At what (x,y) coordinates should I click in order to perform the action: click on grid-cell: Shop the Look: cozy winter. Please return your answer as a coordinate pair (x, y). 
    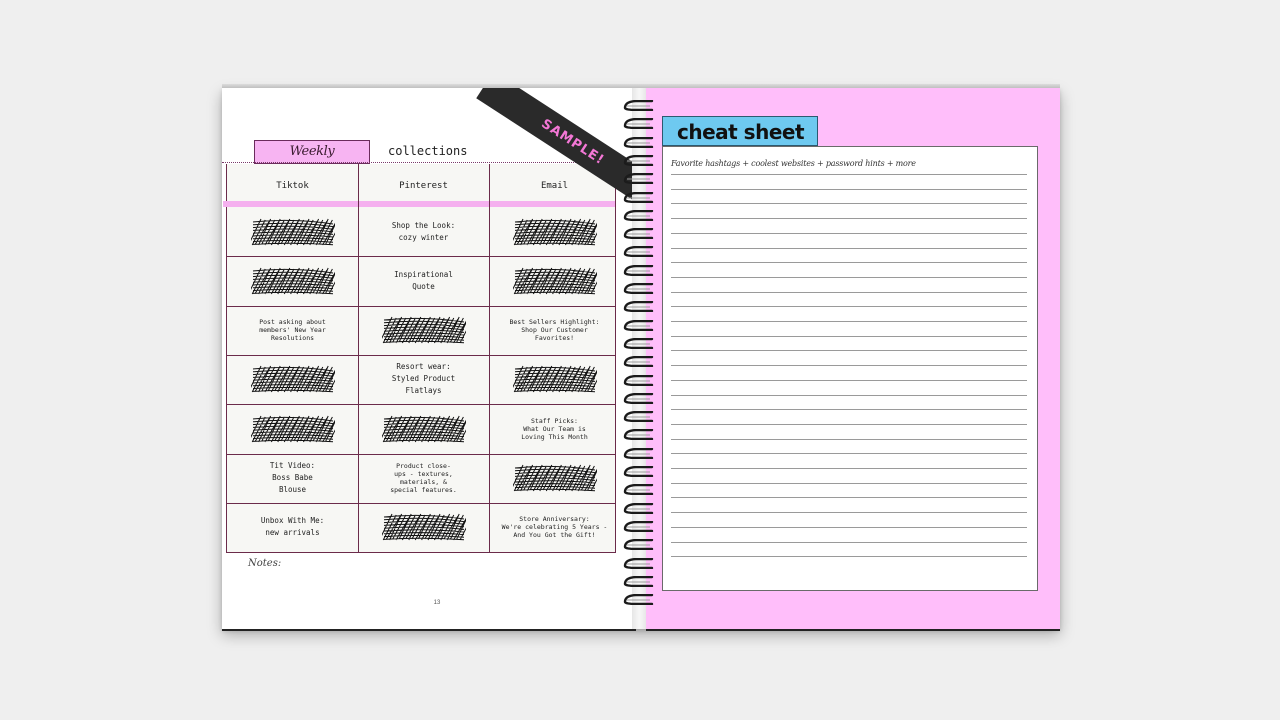
    Looking at the image, I should click on (423, 231).